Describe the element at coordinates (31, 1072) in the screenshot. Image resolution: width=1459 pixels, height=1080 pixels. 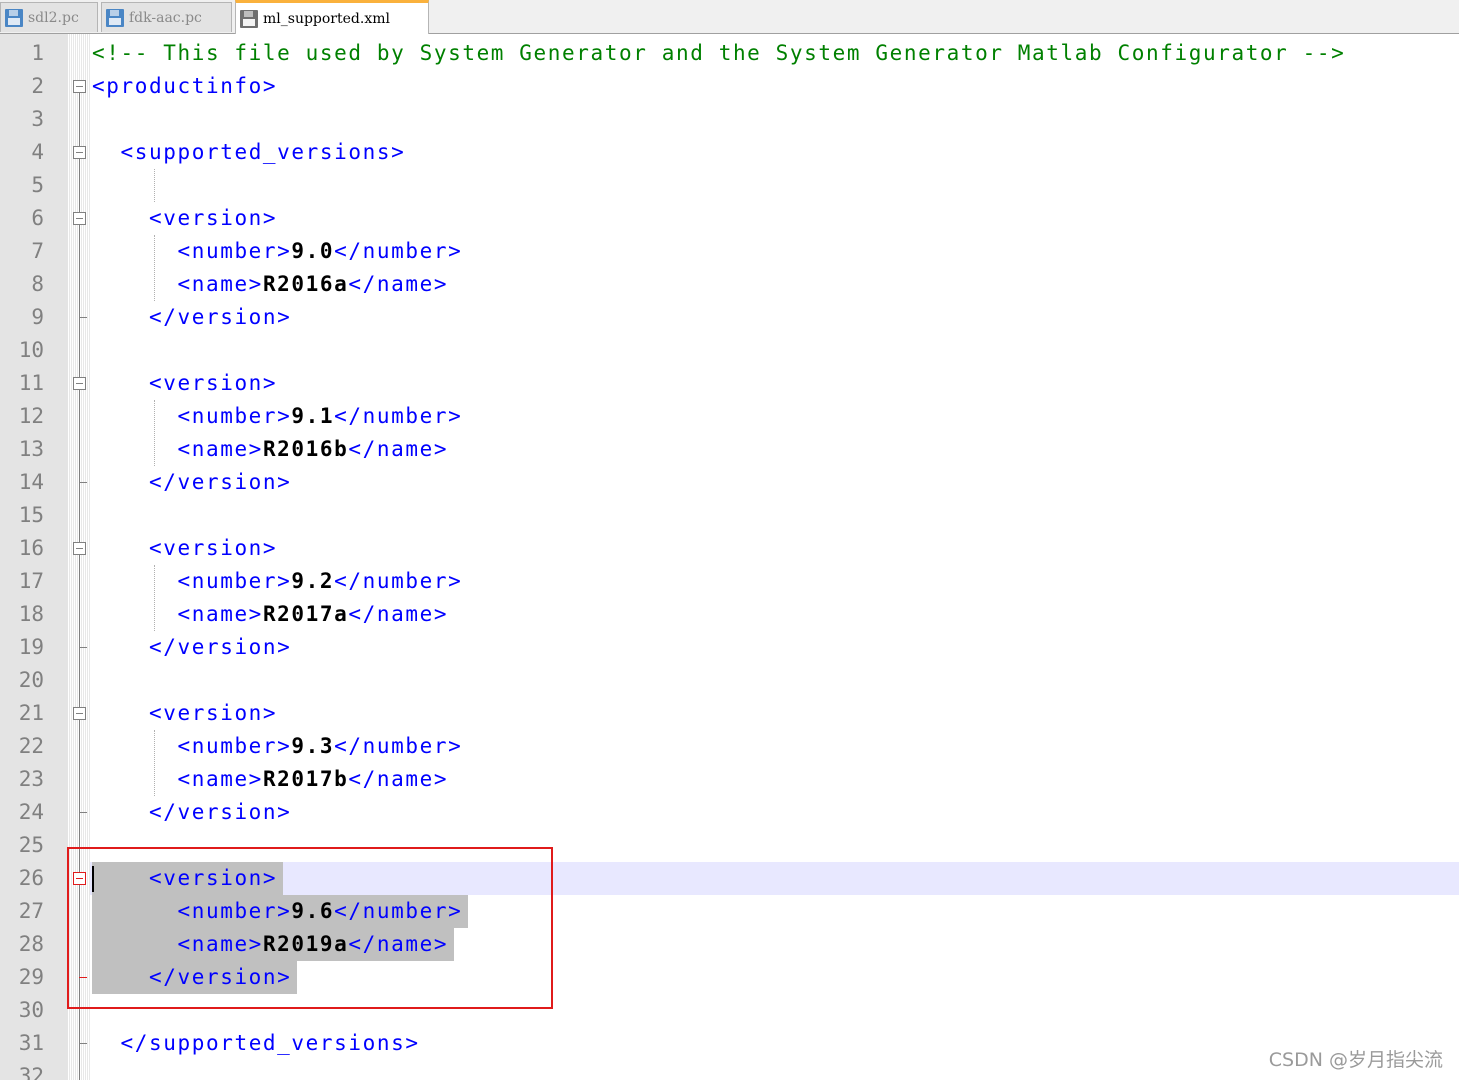
I see `line-number: 32` at that location.